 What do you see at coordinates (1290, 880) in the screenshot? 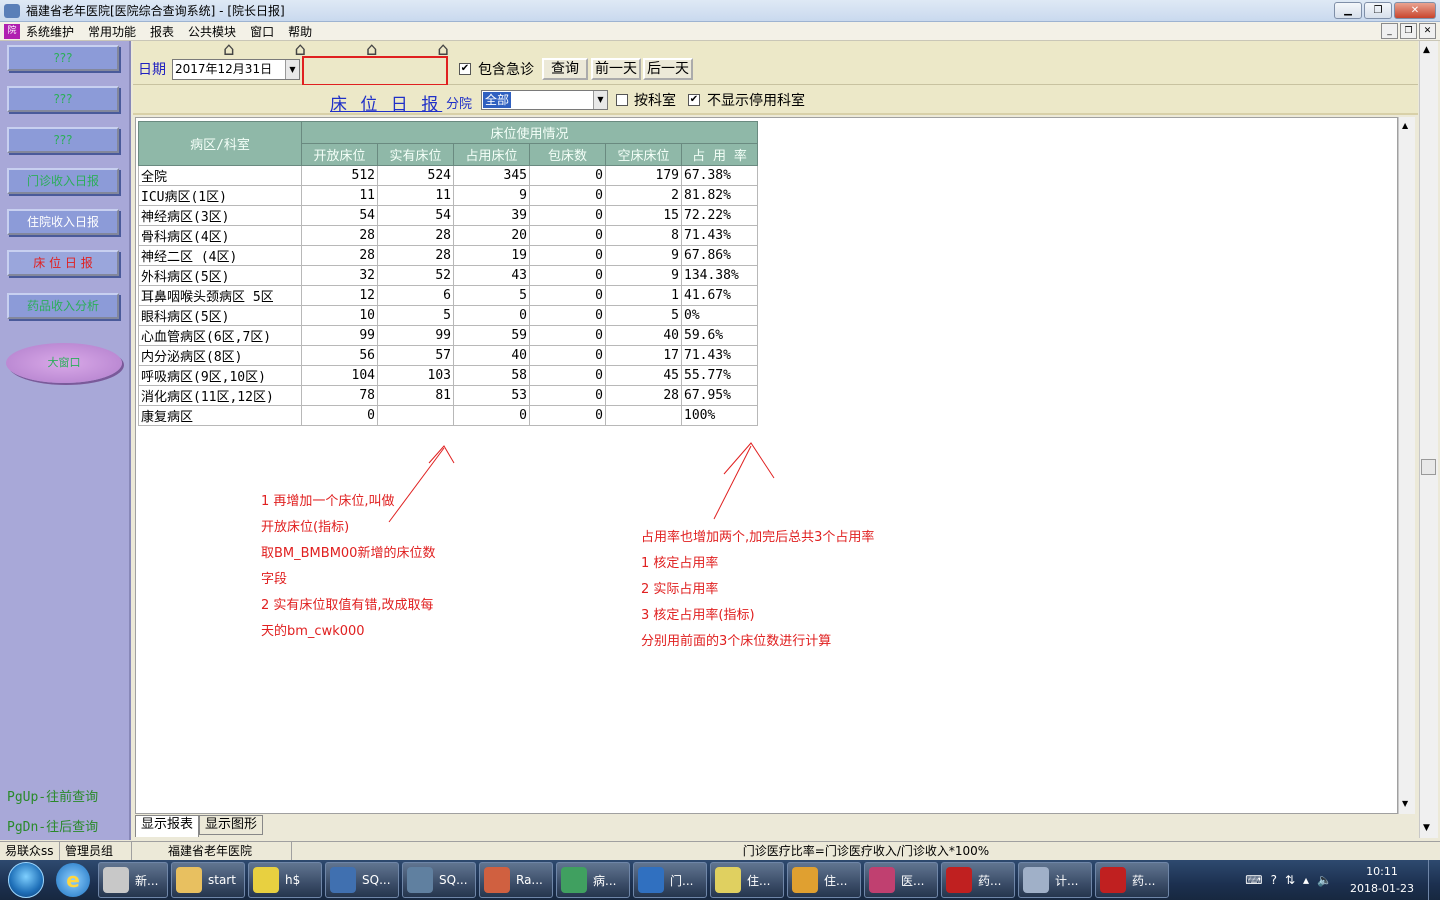
I see `pin-icon: ⇅` at bounding box center [1290, 880].